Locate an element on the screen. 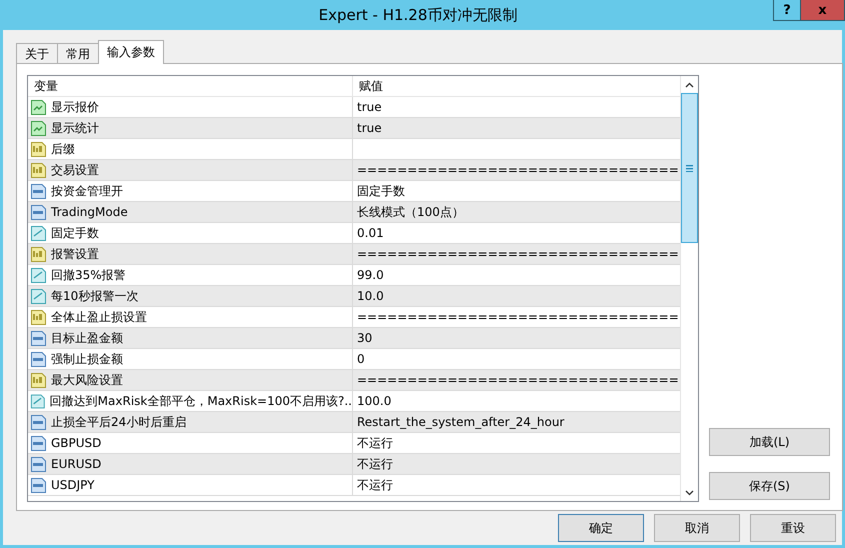  parameter-name: 止损全平后24小时后重启 is located at coordinates (118, 422).